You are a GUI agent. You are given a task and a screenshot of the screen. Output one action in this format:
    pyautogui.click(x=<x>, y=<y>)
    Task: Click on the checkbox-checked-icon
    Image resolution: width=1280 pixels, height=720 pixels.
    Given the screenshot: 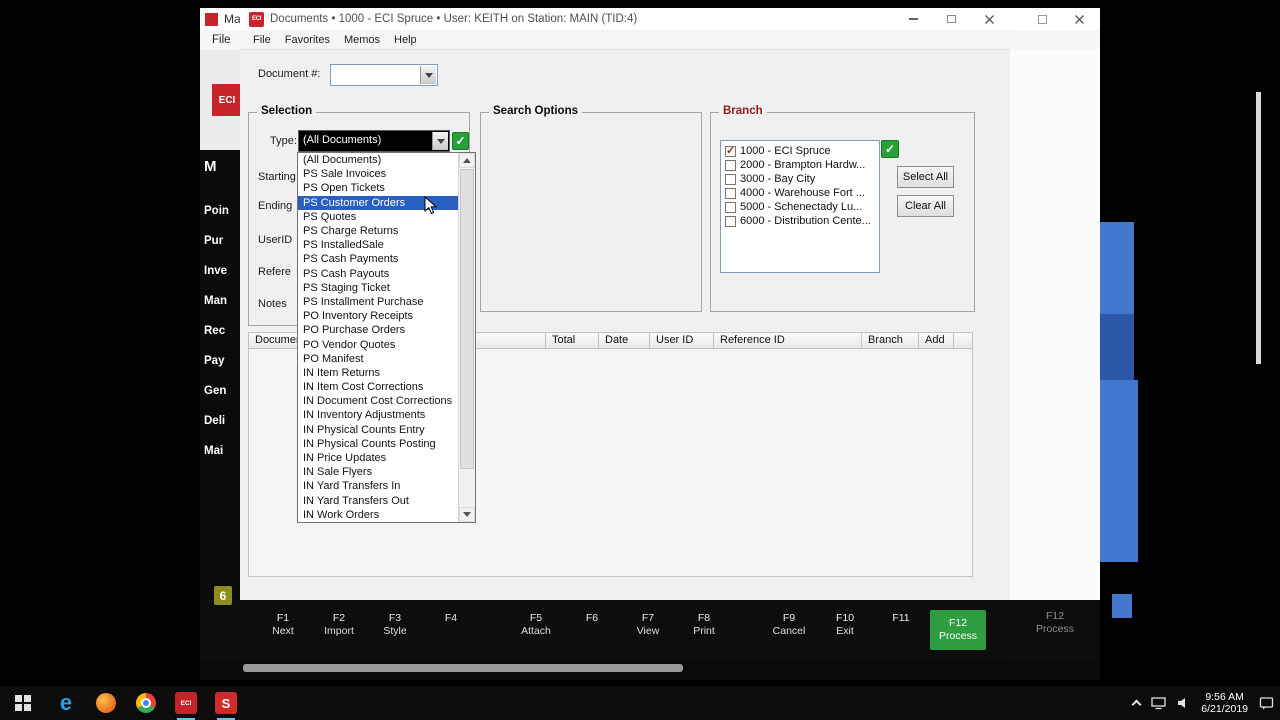 What is the action you would take?
    pyautogui.click(x=730, y=150)
    